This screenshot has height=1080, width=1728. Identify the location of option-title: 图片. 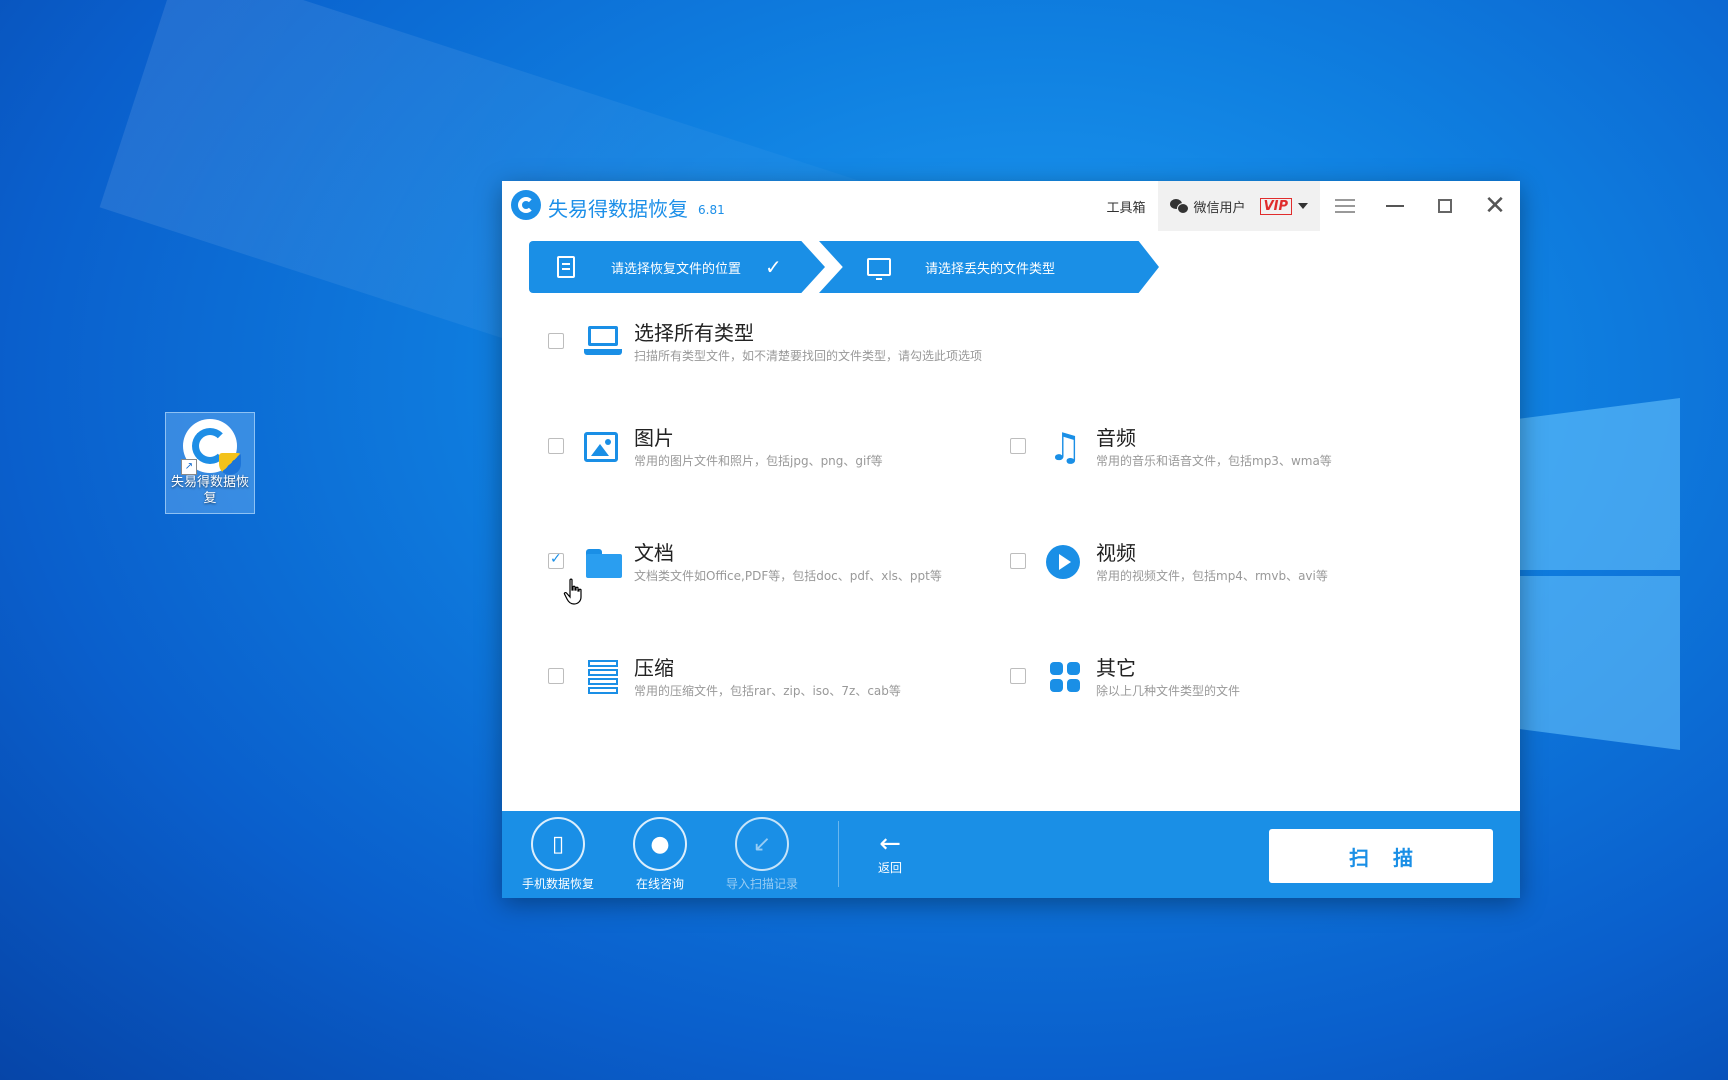
(654, 438).